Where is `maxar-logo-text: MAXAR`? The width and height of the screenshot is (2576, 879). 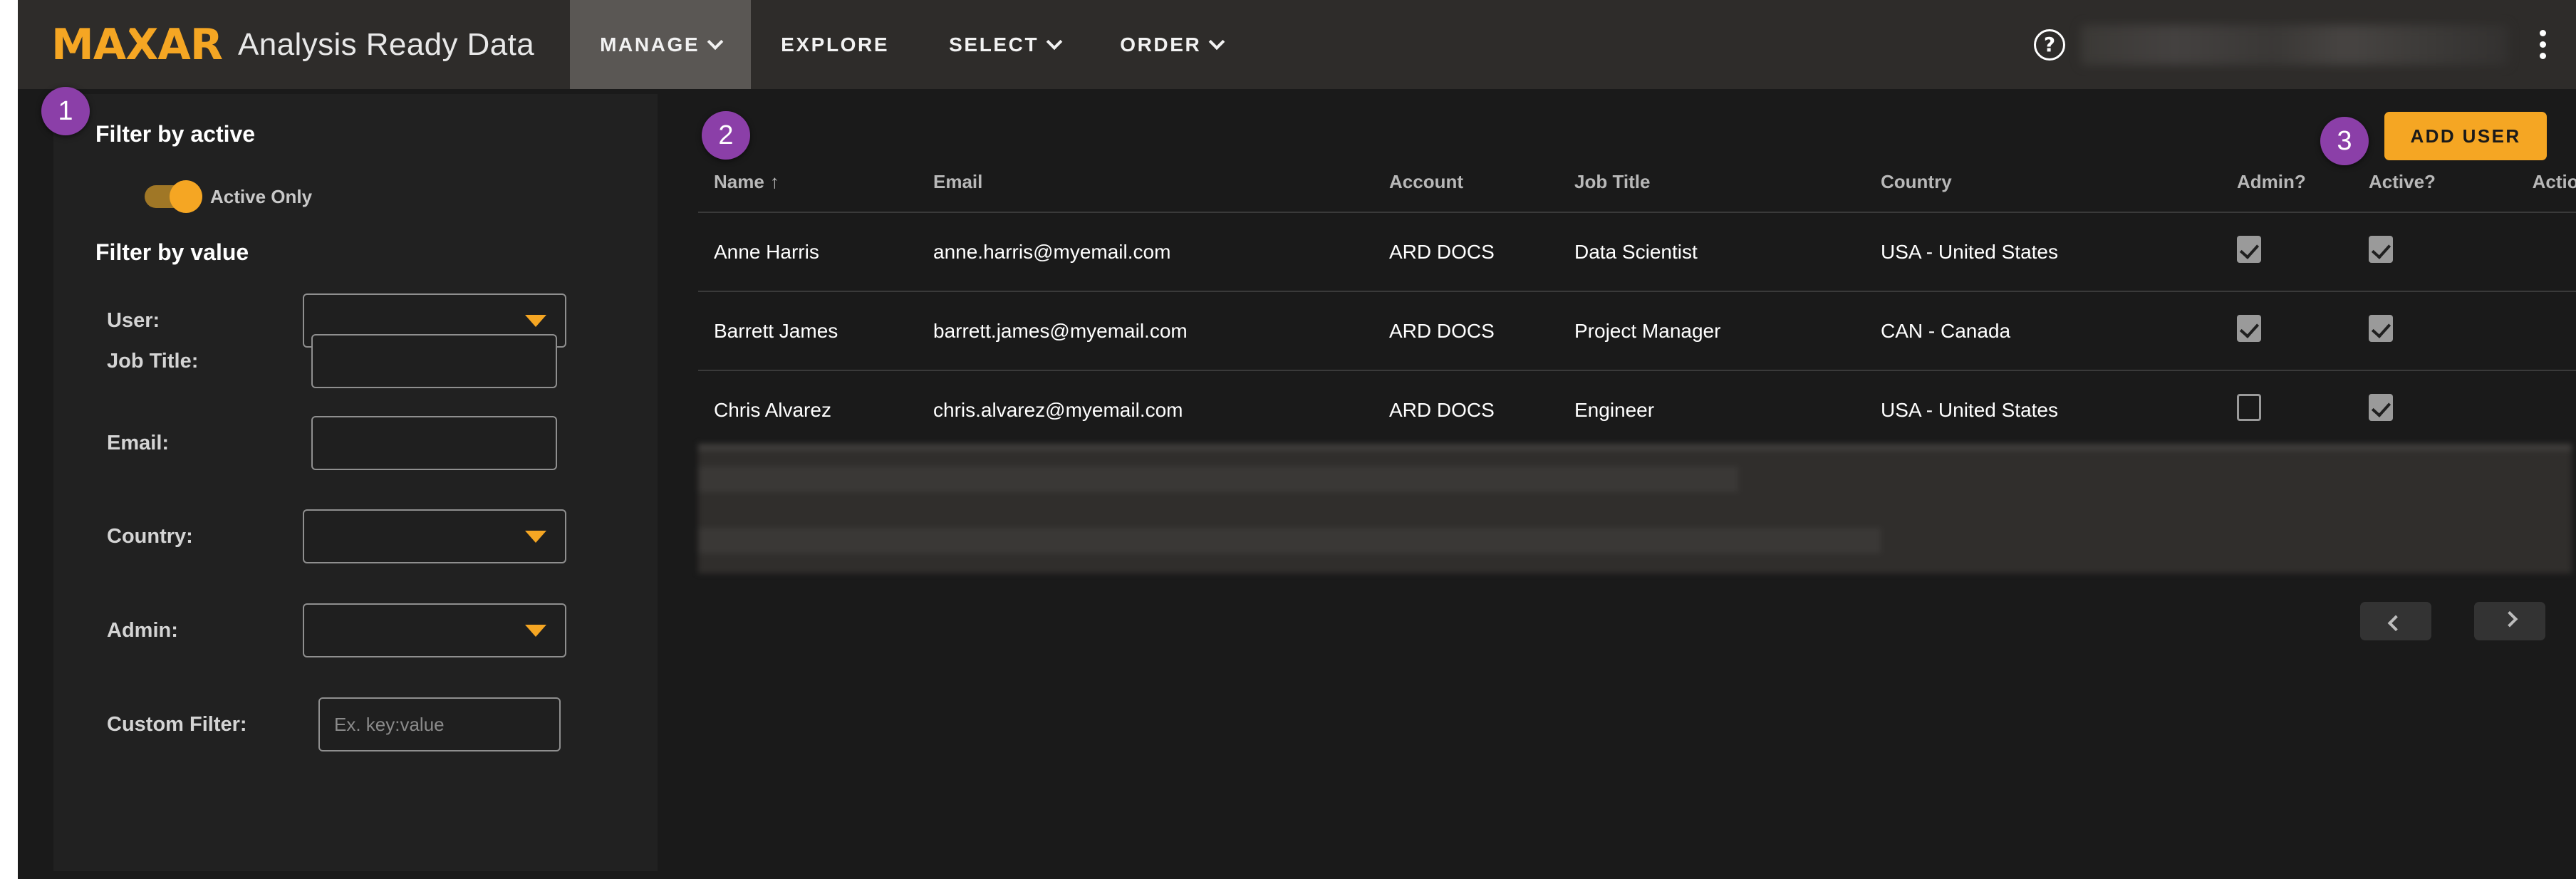
maxar-logo-text: MAXAR is located at coordinates (137, 44).